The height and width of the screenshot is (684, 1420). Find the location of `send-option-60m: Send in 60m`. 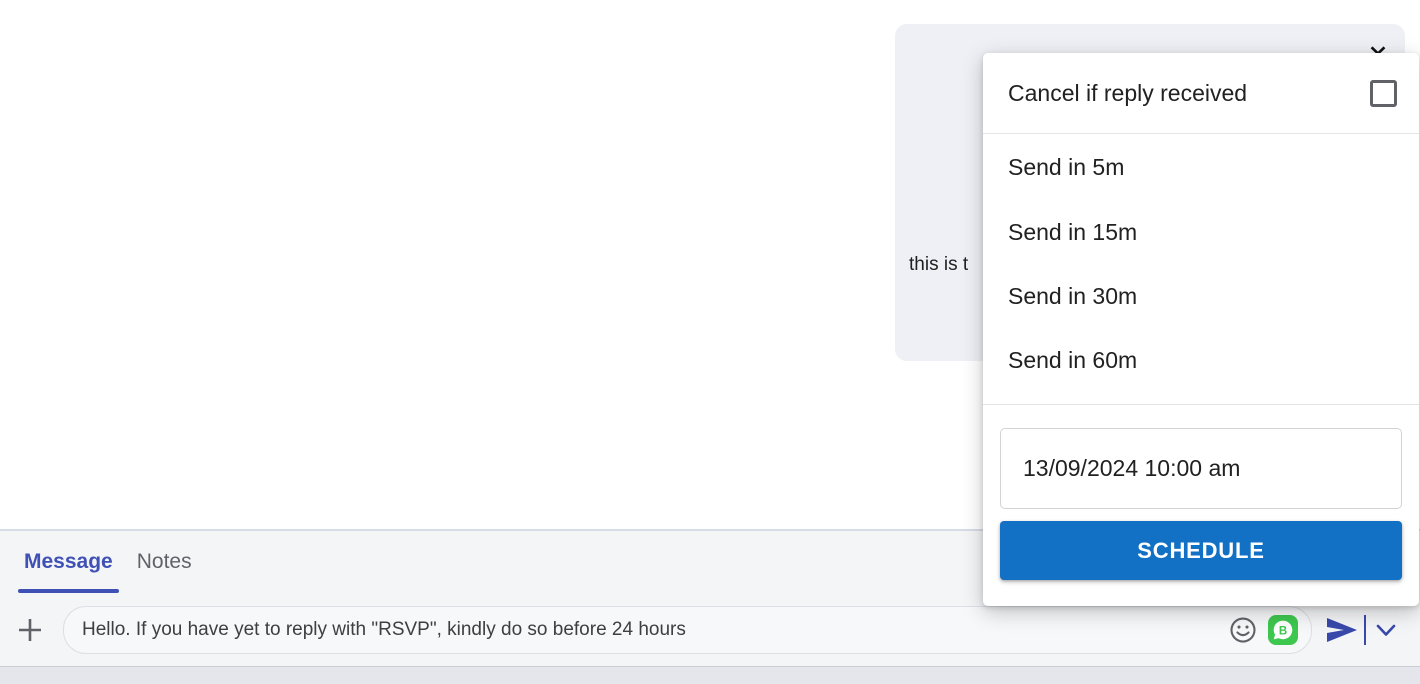

send-option-60m: Send in 60m is located at coordinates (1201, 360).